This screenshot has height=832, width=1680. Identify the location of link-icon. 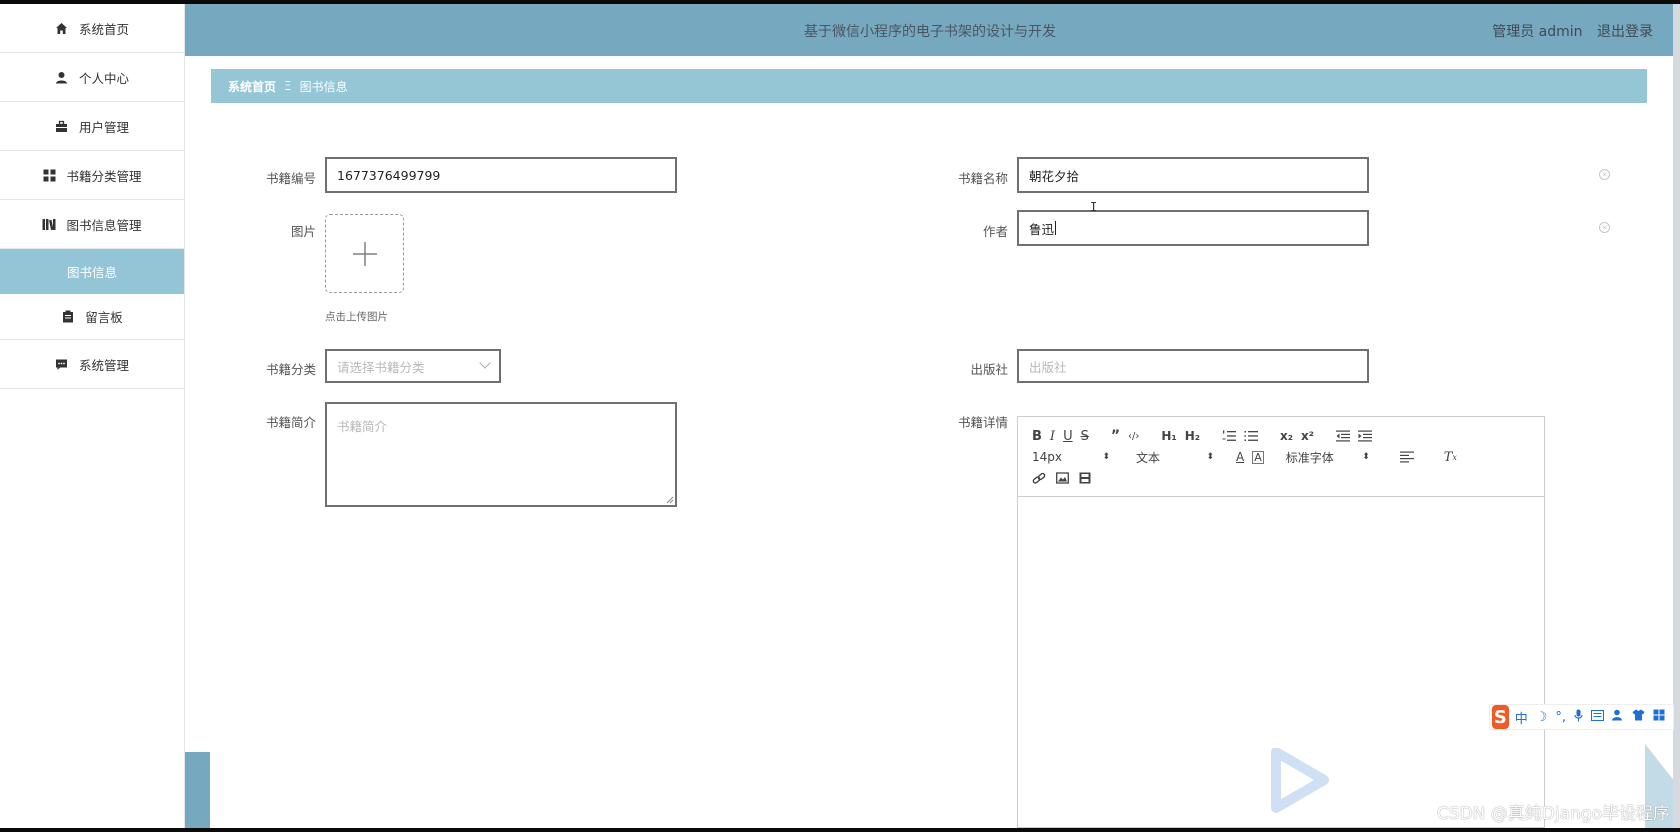
(1039, 478).